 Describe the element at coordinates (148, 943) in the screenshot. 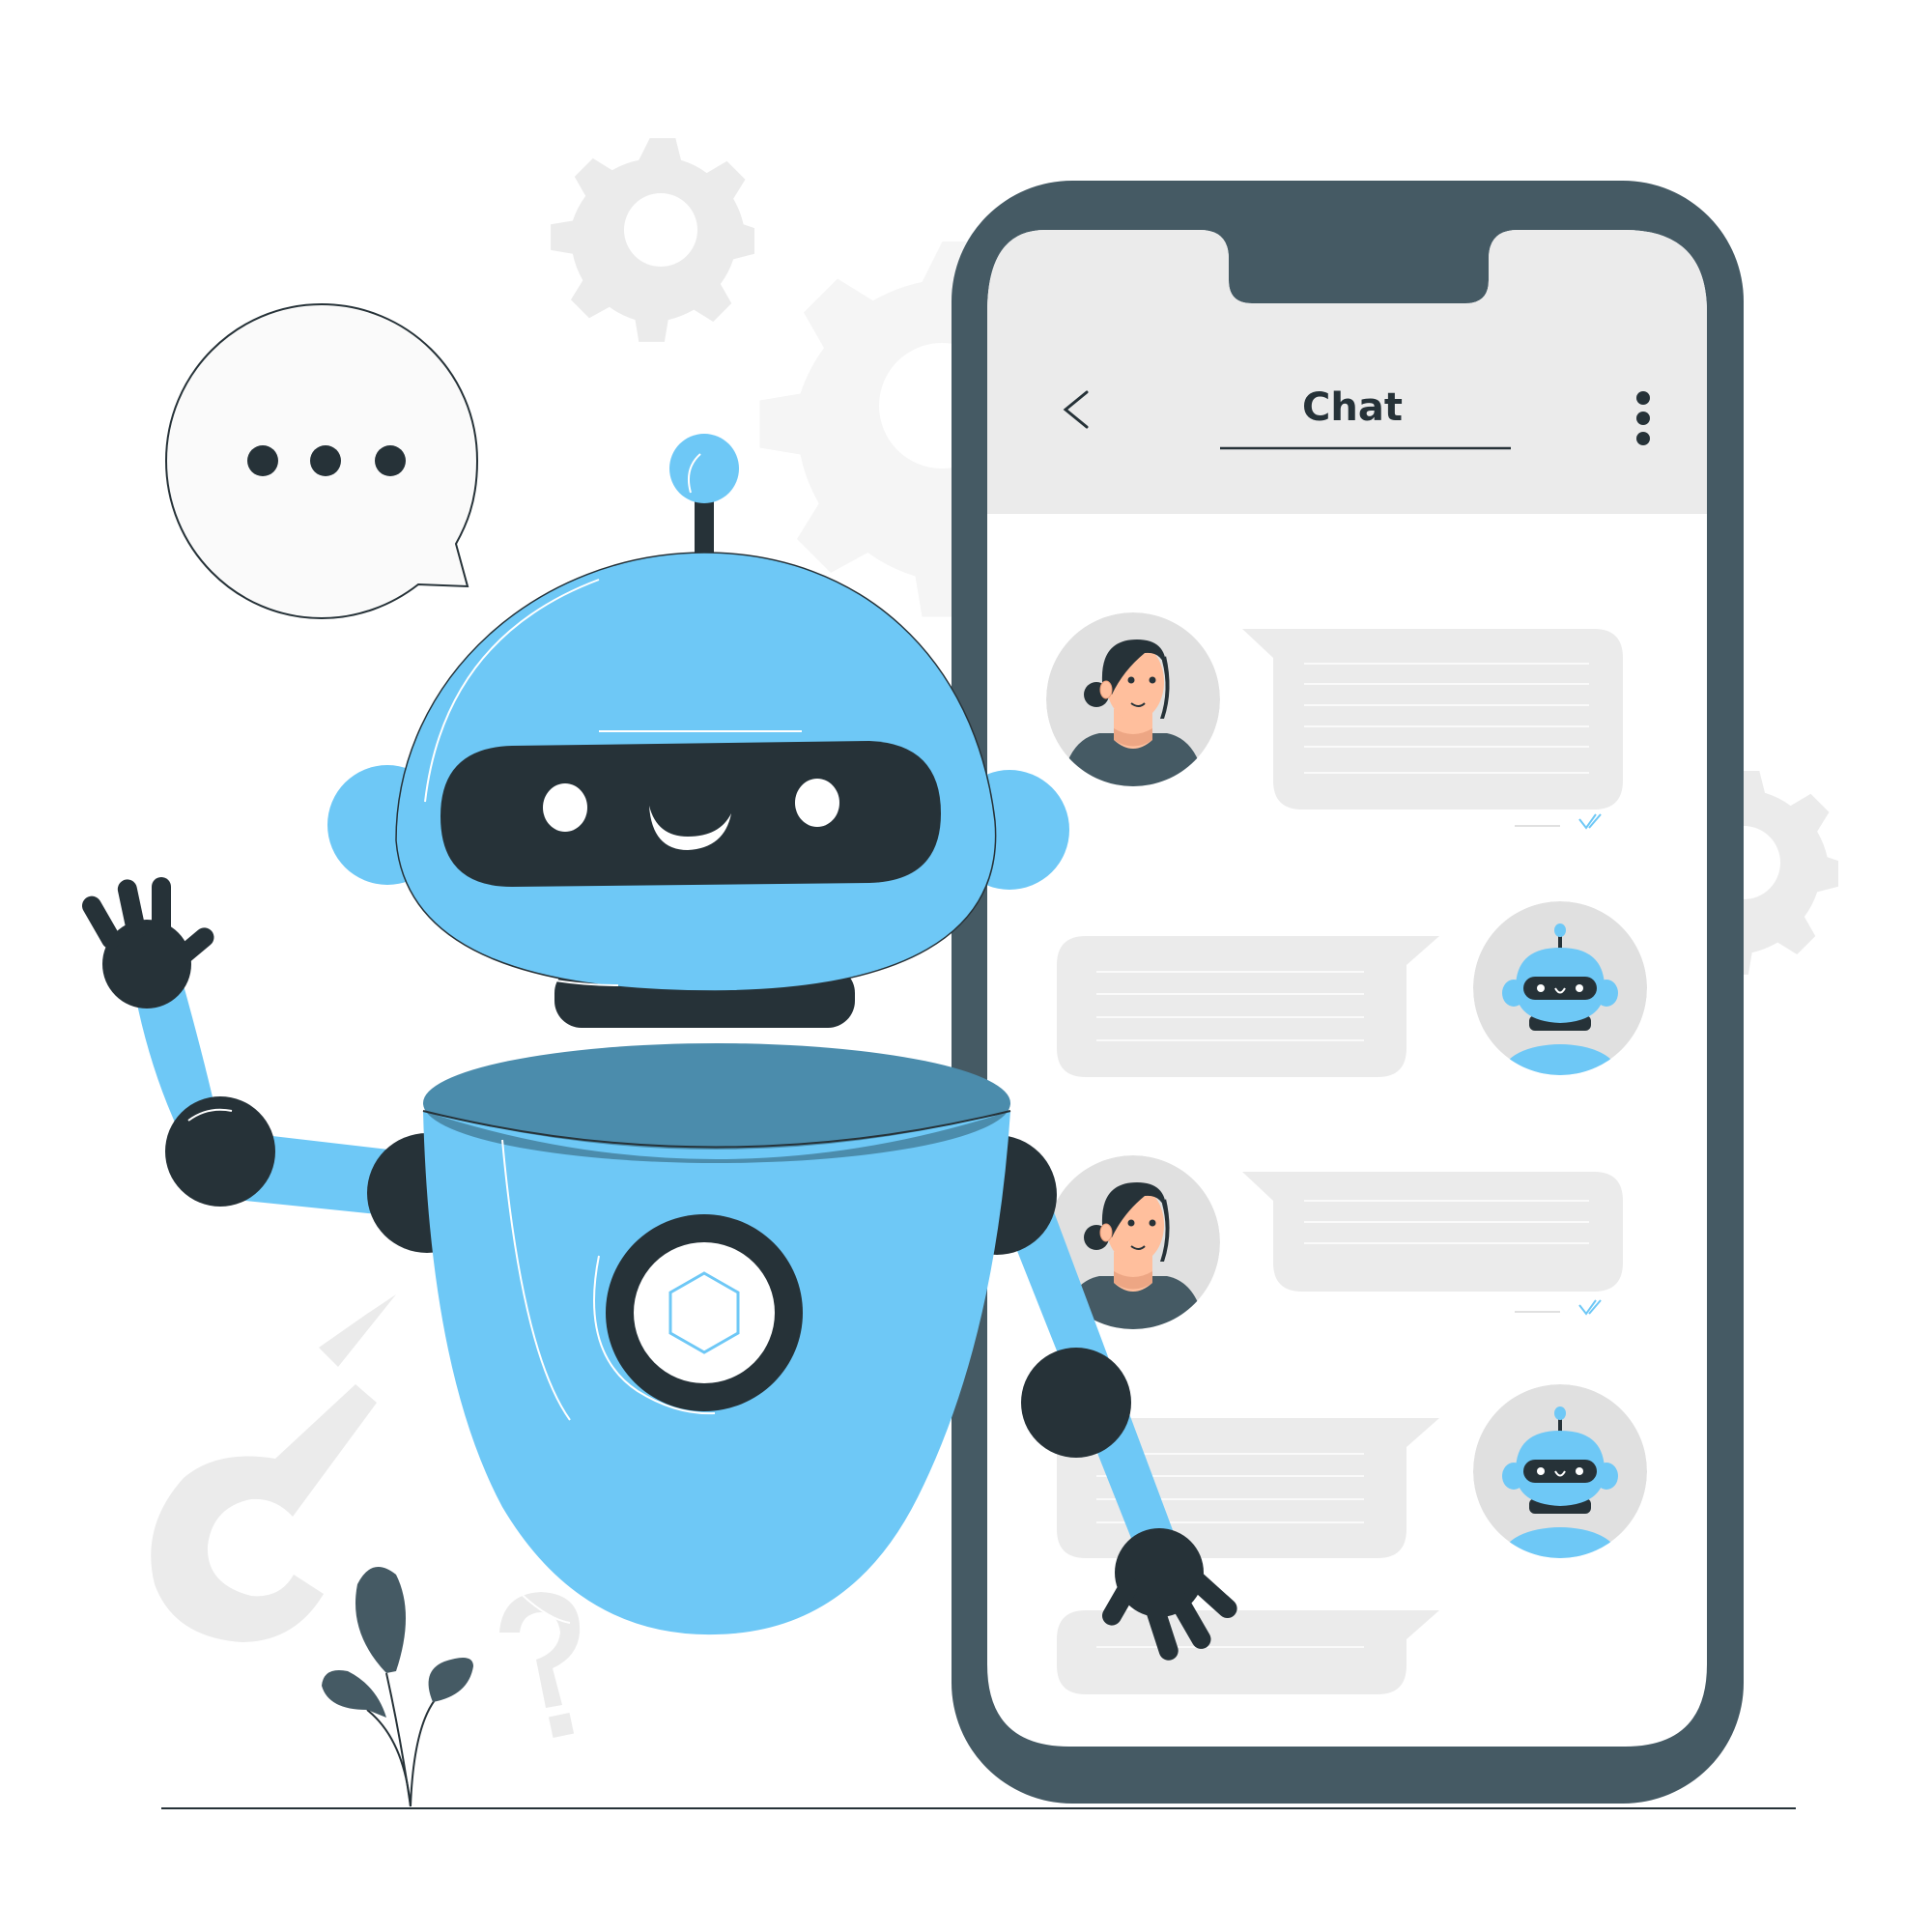

I see `robot-waving-hand` at that location.